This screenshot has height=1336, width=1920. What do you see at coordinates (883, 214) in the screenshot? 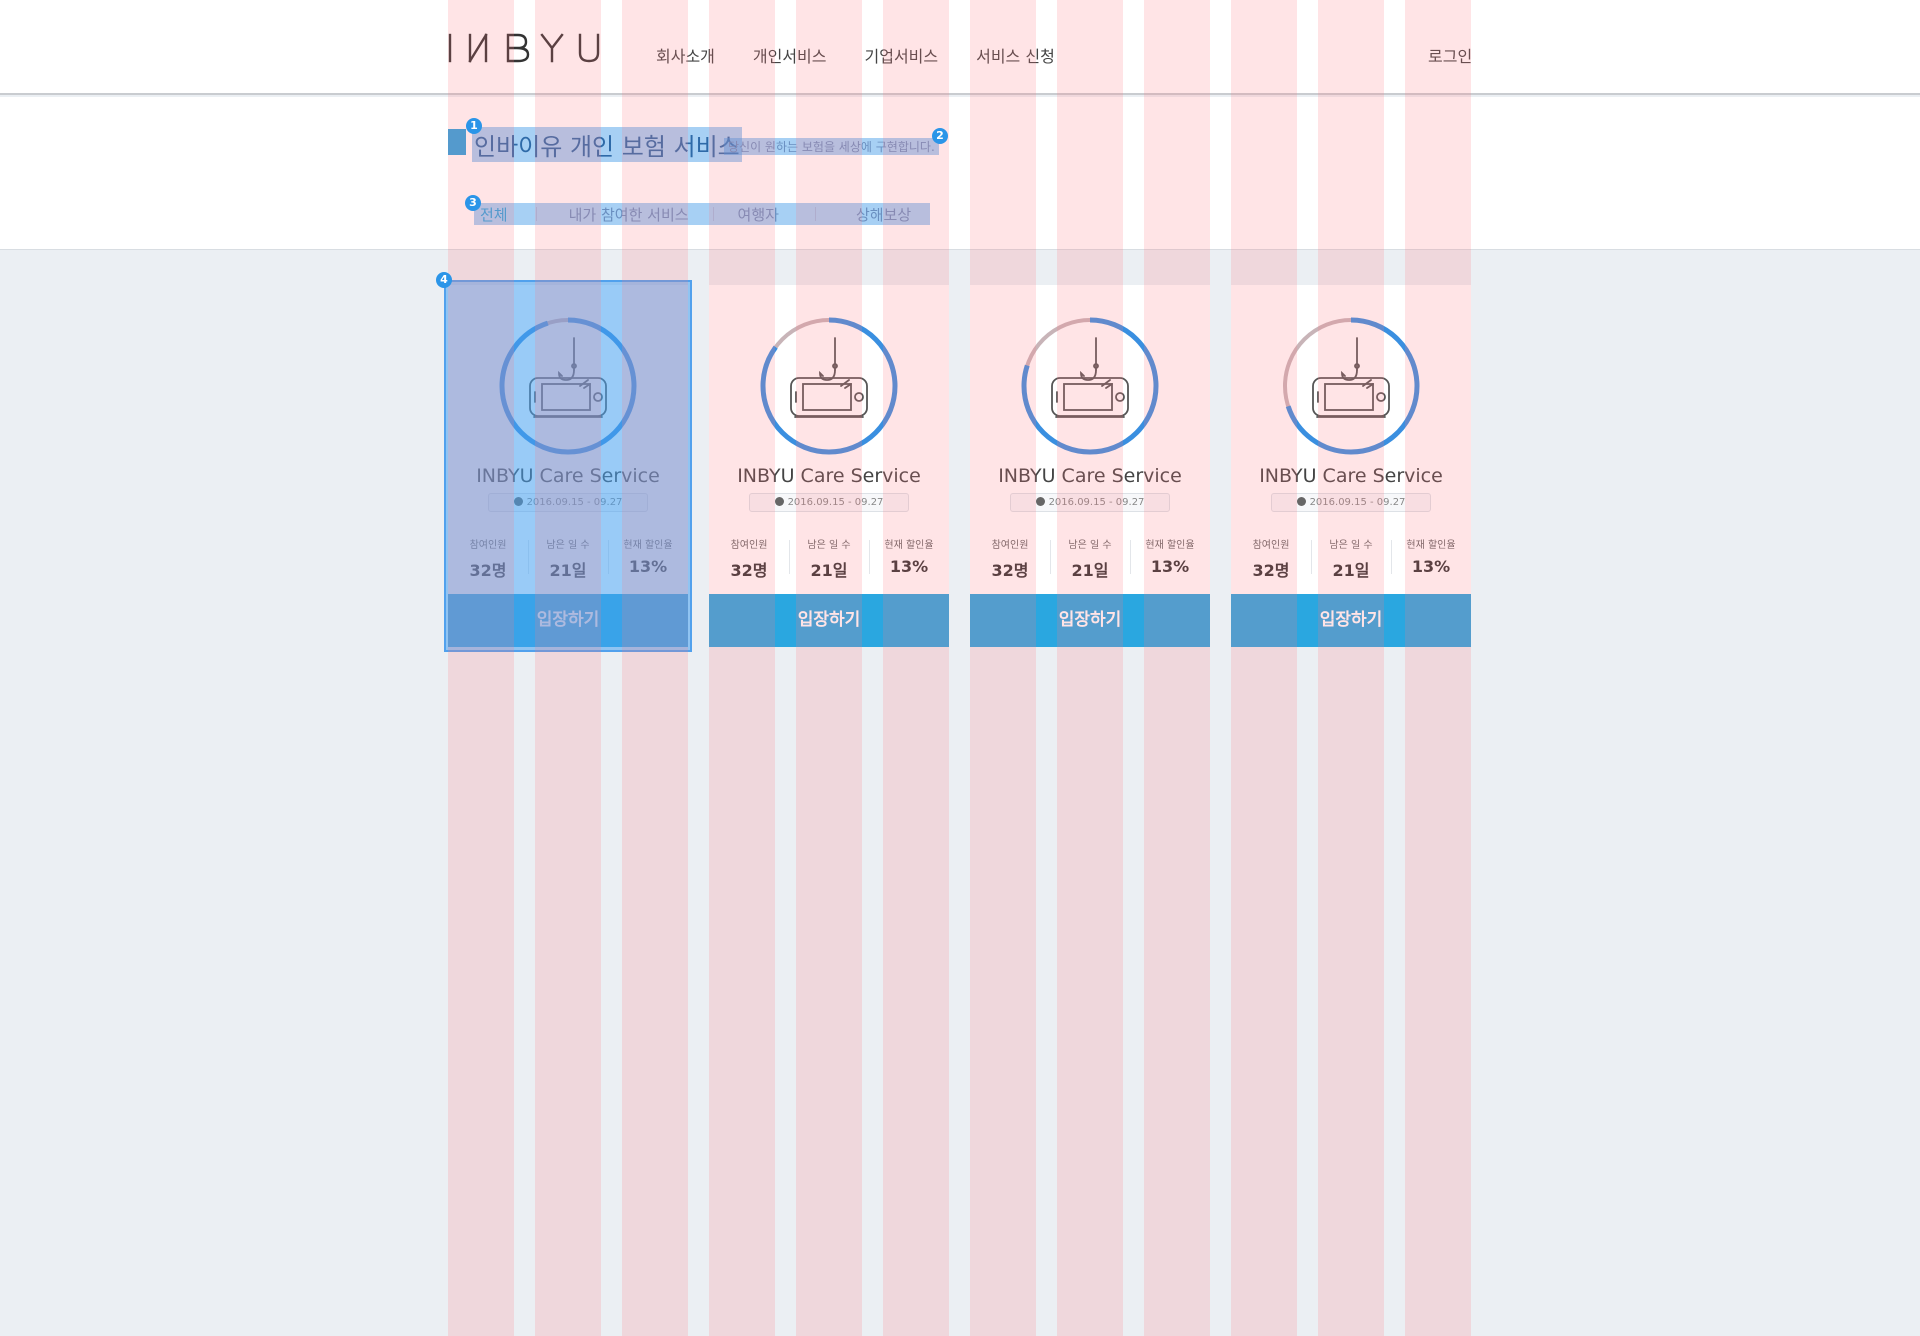
I see `tab-injury-compensation: 상해보상` at bounding box center [883, 214].